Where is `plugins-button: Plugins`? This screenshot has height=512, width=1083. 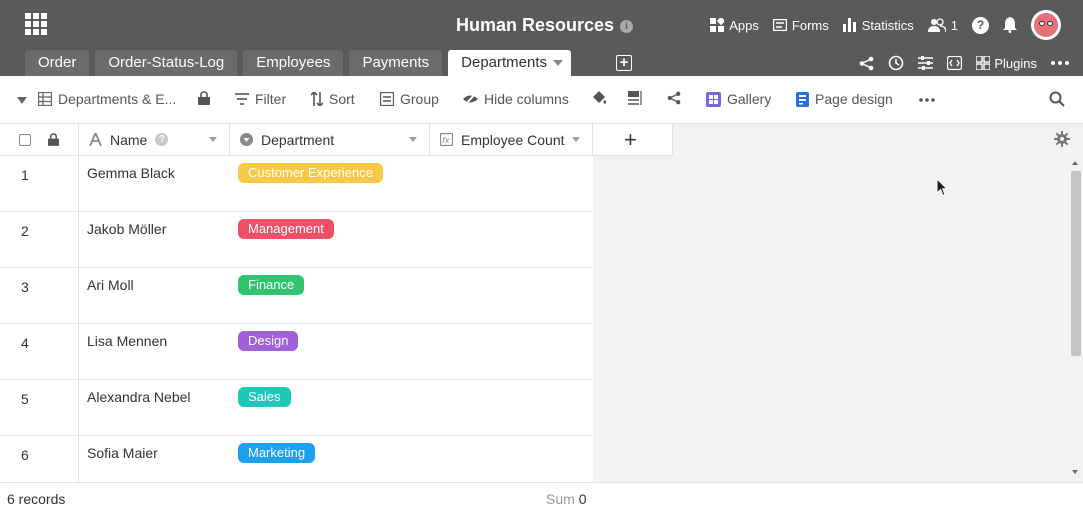 plugins-button: Plugins is located at coordinates (1006, 63).